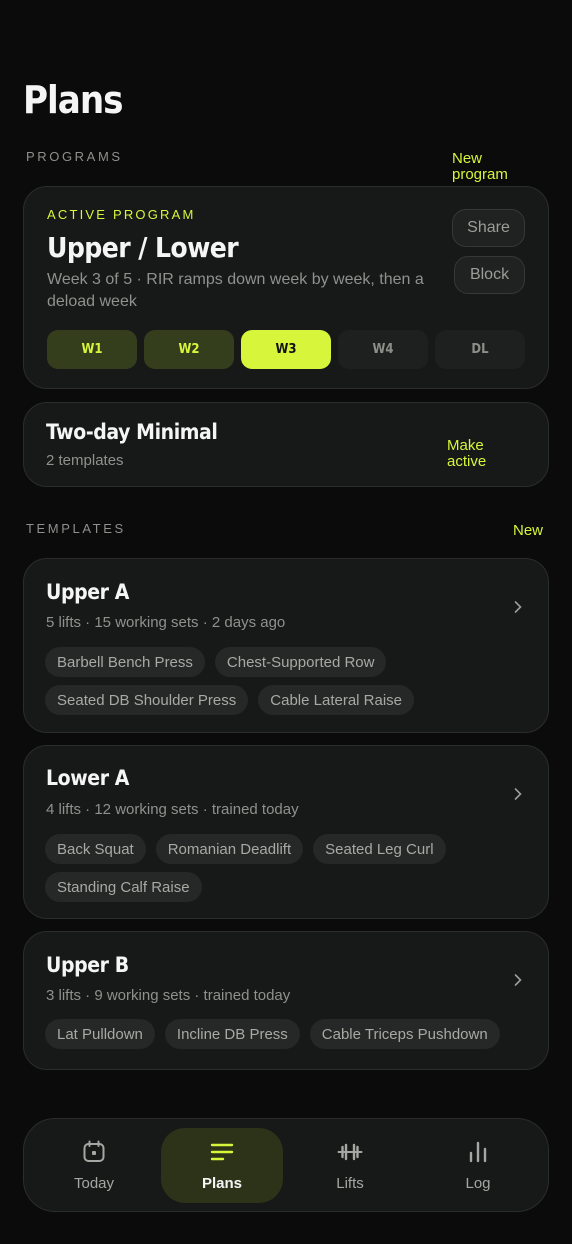 The height and width of the screenshot is (1244, 572). I want to click on program-card-two-day-minimal: Two-day Minimal 2 templates Make active, so click(286, 444).